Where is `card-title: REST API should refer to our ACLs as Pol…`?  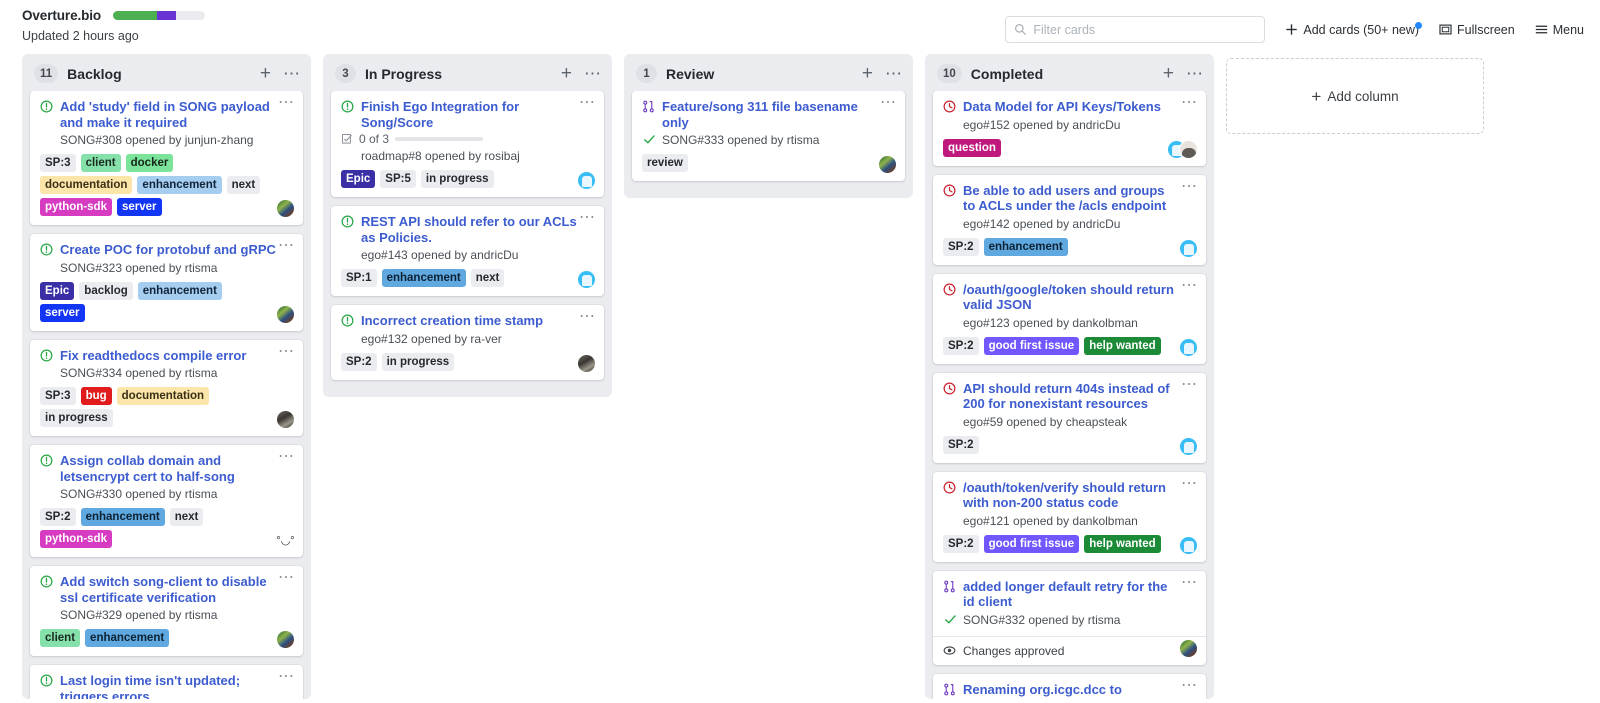 card-title: REST API should refer to our ACLs as Pol… is located at coordinates (477, 229).